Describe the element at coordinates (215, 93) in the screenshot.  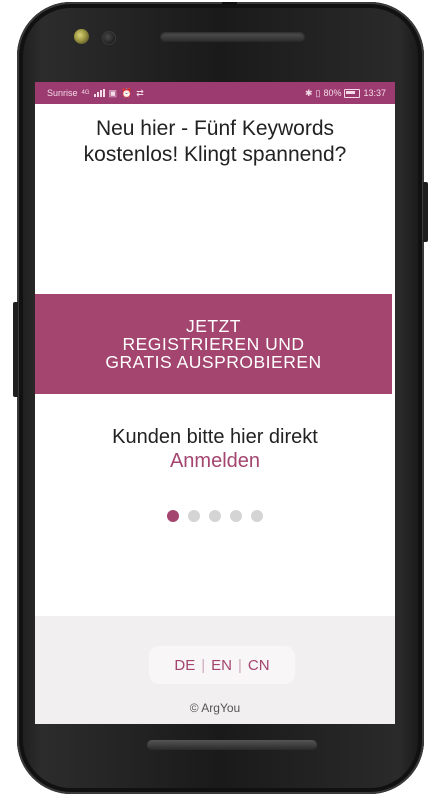
I see `status-bar: Sunrise 4G ▣ ⏰ ⇄ ✱ ▯ 80% 13:37` at that location.